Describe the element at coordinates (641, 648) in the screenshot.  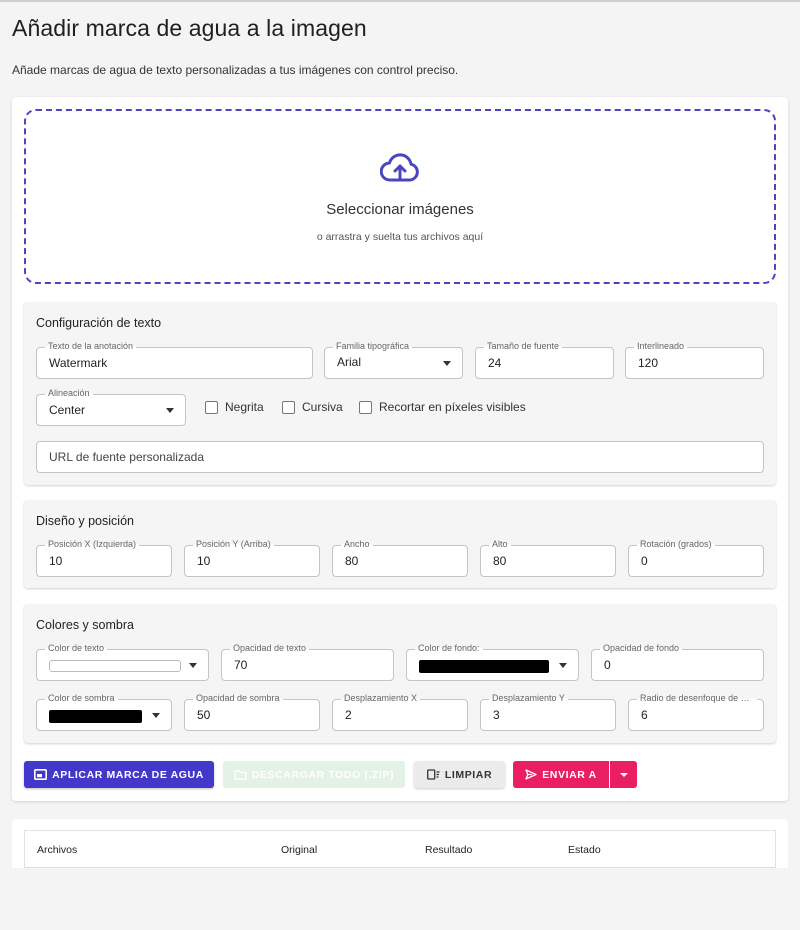
I see `field-label: Opacidad de fondo` at that location.